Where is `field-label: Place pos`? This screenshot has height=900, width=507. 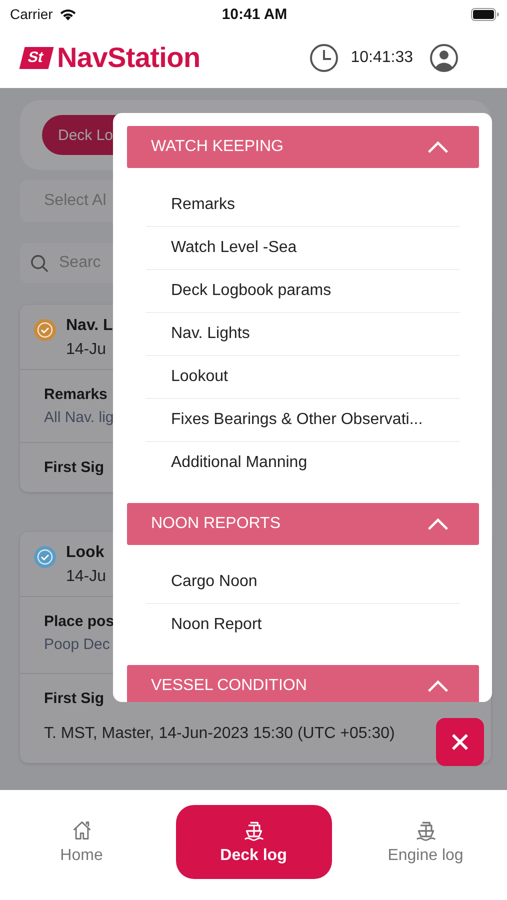
field-label: Place pos is located at coordinates (79, 621).